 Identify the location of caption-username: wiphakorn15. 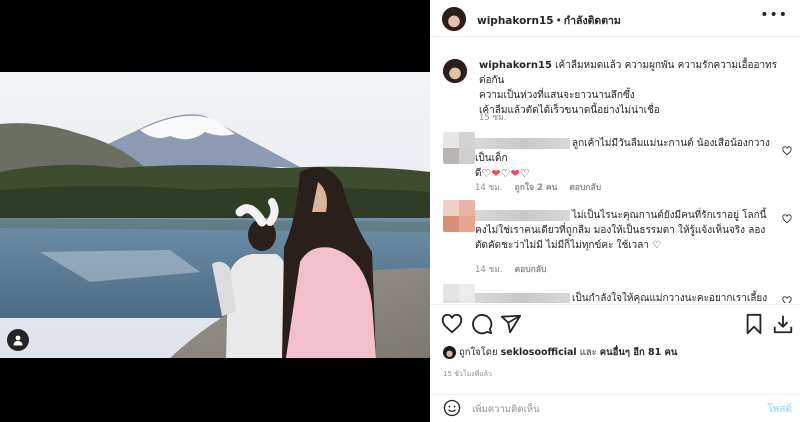
(515, 65).